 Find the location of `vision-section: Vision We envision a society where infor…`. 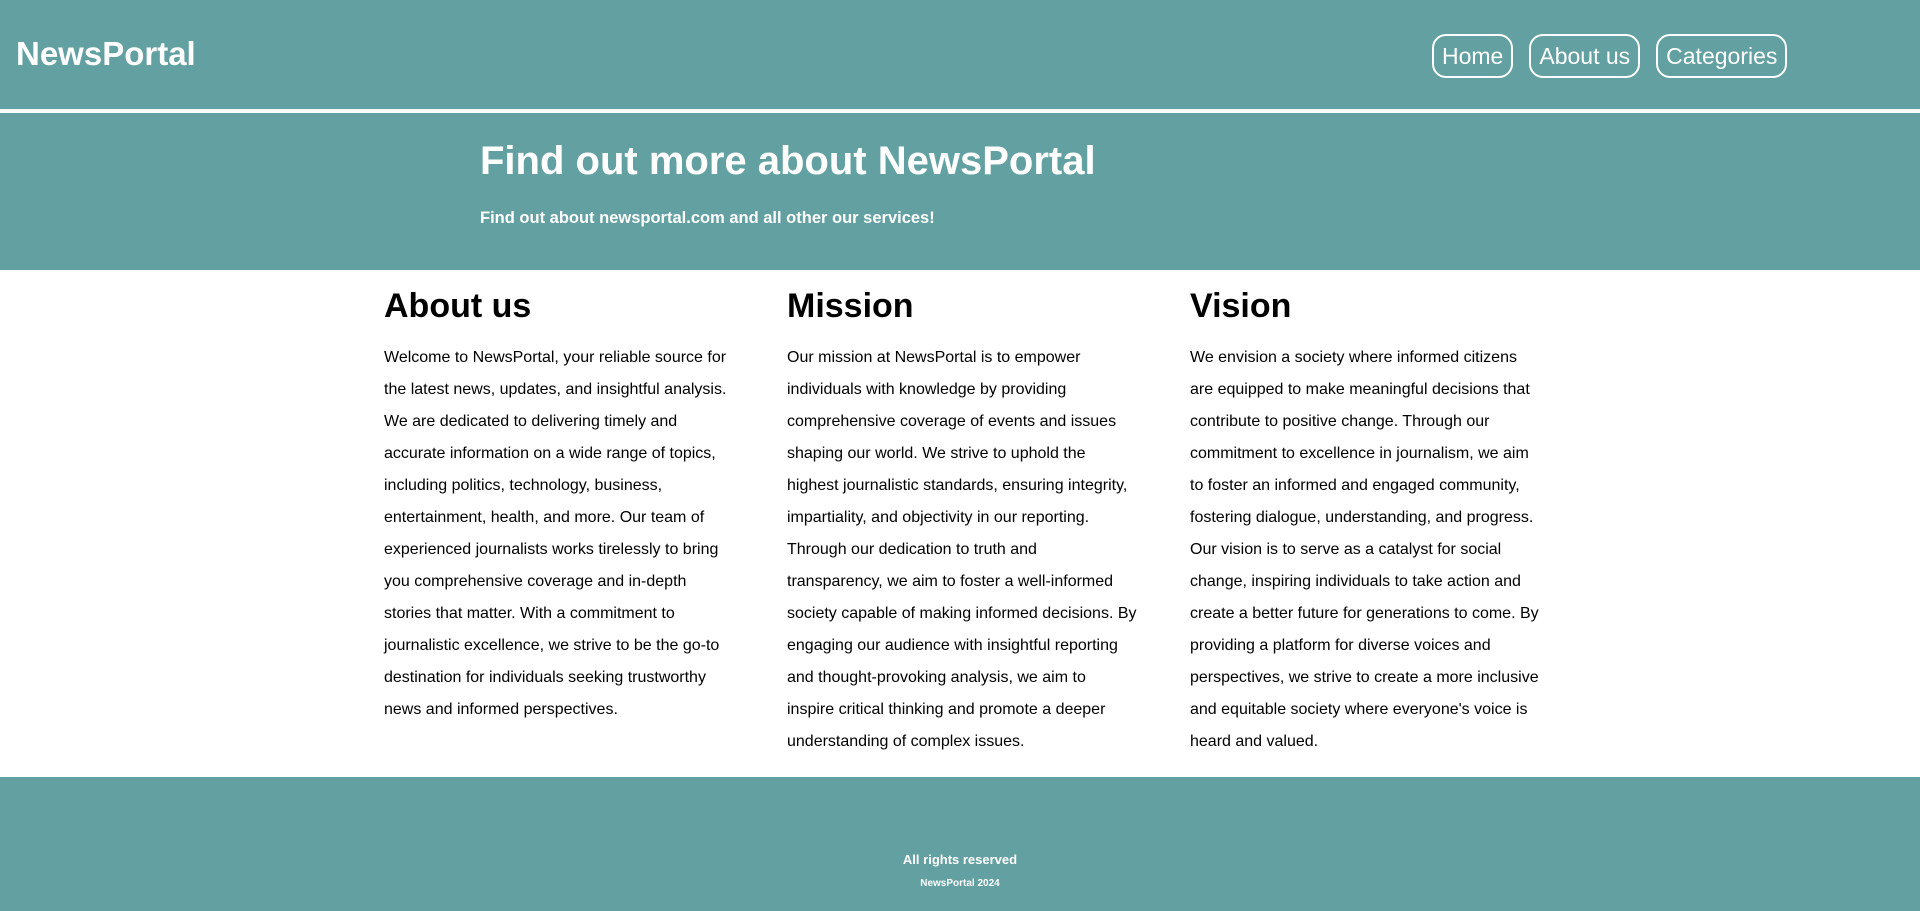

vision-section: Vision We envision a society where infor… is located at coordinates (1365, 522).